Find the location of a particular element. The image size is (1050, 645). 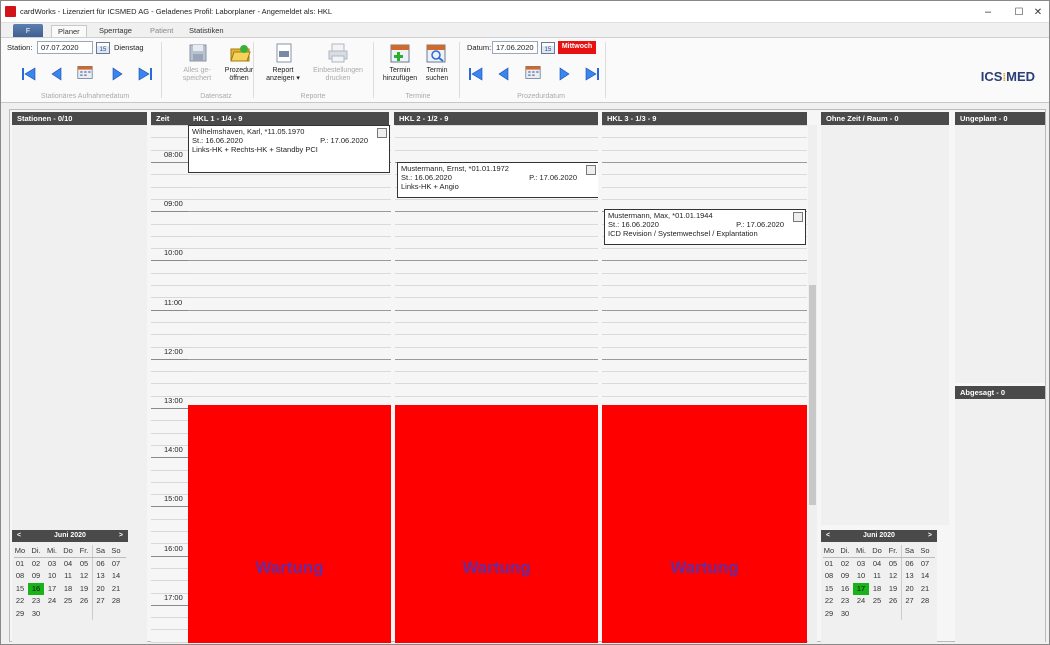

procedure-calendar-icon: 15 is located at coordinates (548, 48).